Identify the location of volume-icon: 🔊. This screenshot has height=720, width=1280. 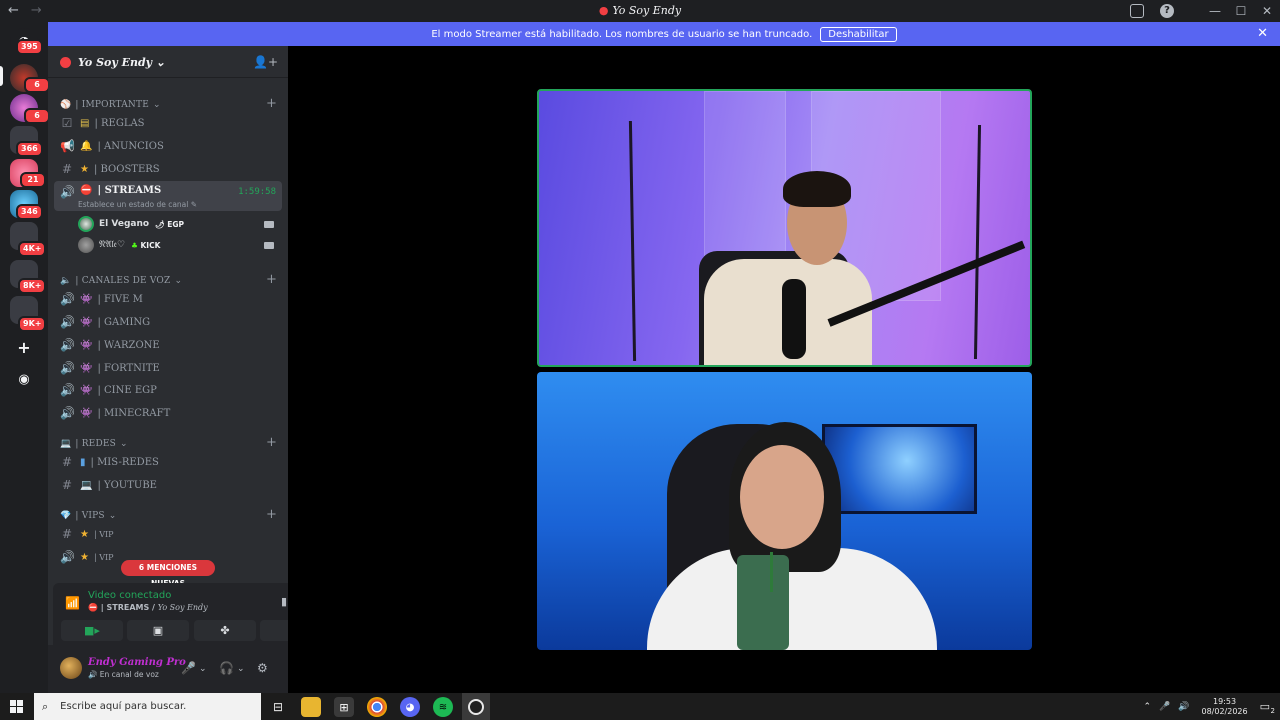
(1183, 707).